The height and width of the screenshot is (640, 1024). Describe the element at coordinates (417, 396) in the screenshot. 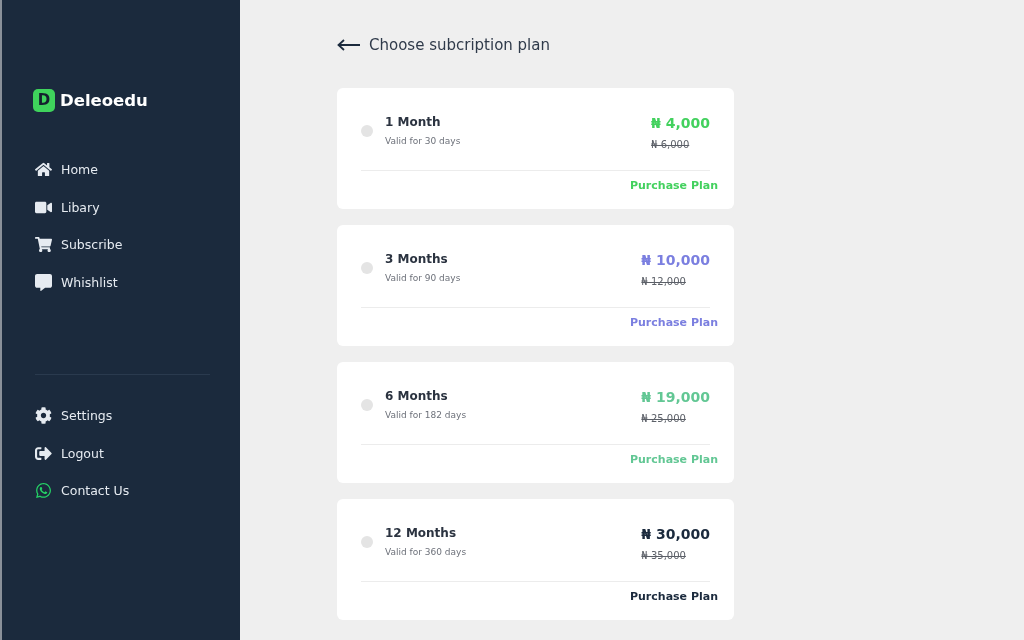

I see `plan-name: 6 Months` at that location.